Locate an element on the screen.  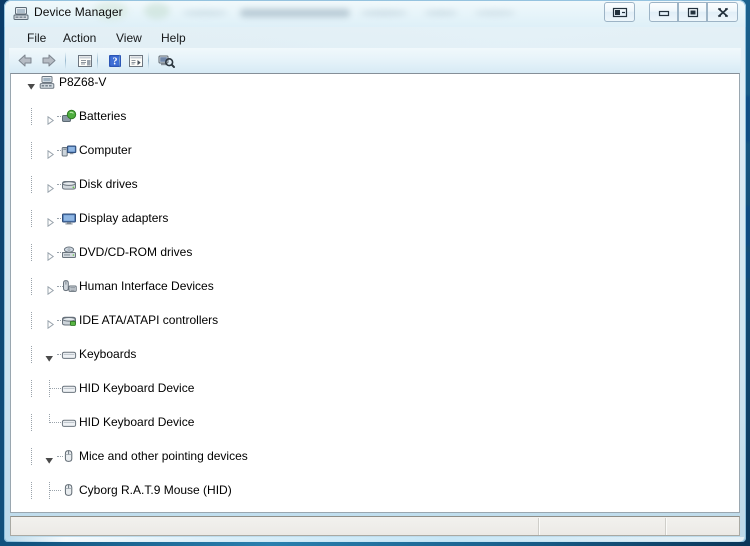
close-button is located at coordinates (722, 12).